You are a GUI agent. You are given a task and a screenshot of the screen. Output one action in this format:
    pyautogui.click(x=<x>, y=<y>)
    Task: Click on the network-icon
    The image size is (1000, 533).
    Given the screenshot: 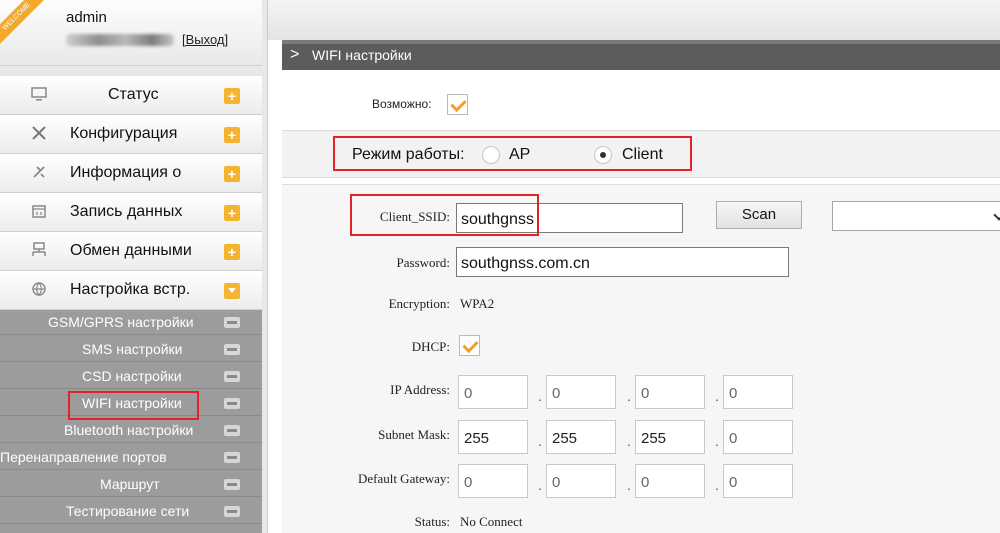 What is the action you would take?
    pyautogui.click(x=39, y=251)
    